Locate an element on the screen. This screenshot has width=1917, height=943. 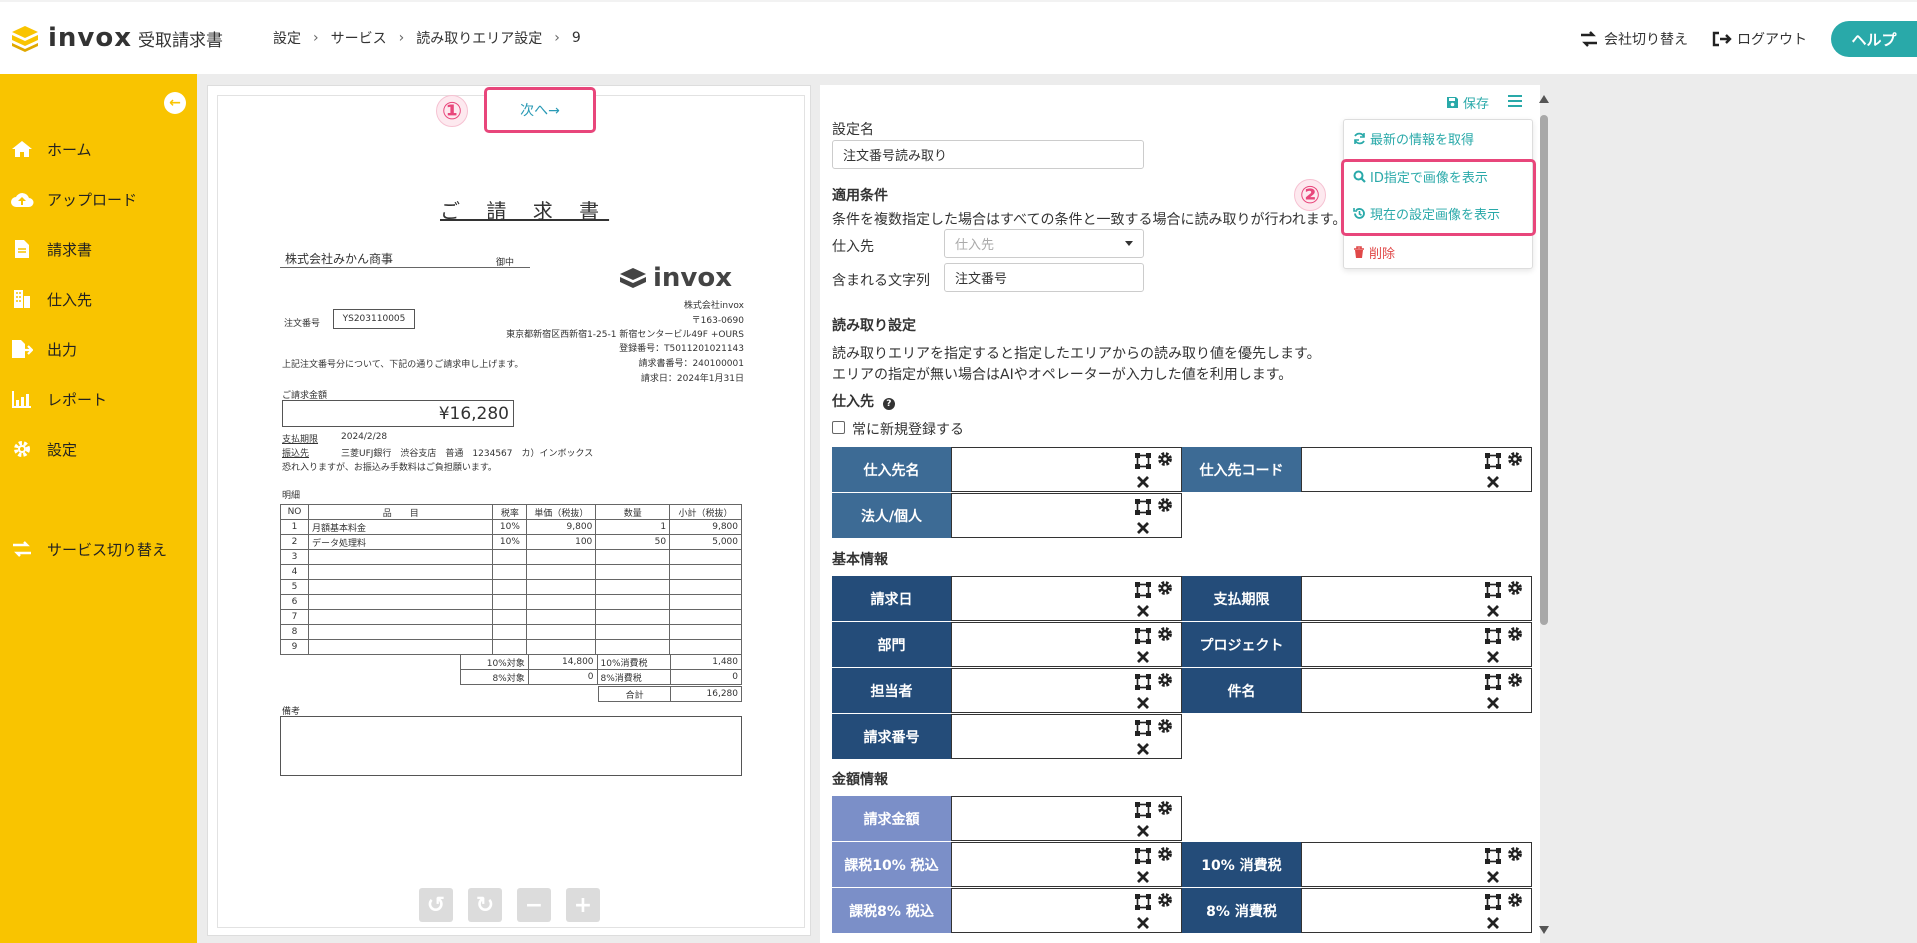
sidebar-item-invoices: 請求書 is located at coordinates (51, 249).